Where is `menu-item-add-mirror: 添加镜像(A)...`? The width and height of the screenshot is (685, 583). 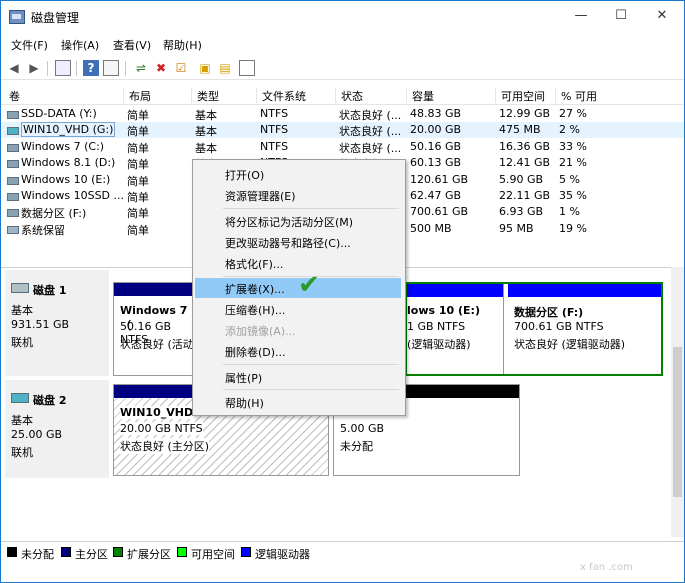 menu-item-add-mirror: 添加镜像(A)... is located at coordinates (298, 330).